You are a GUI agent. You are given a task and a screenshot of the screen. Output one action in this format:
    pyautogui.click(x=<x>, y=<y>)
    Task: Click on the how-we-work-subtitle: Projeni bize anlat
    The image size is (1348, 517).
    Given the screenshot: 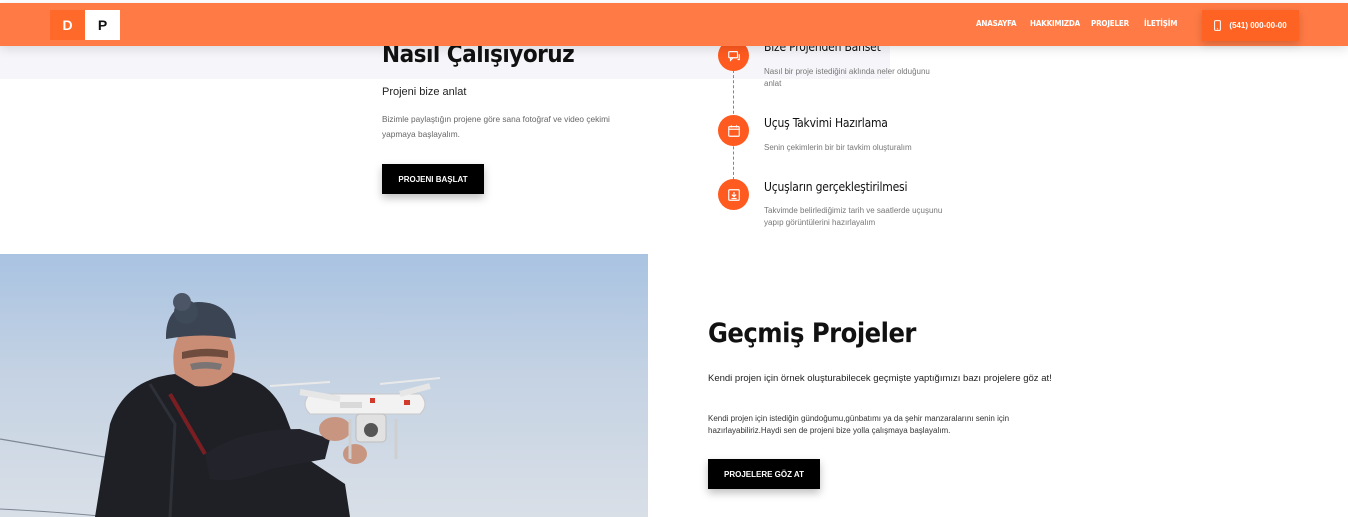 What is the action you would take?
    pyautogui.click(x=424, y=92)
    